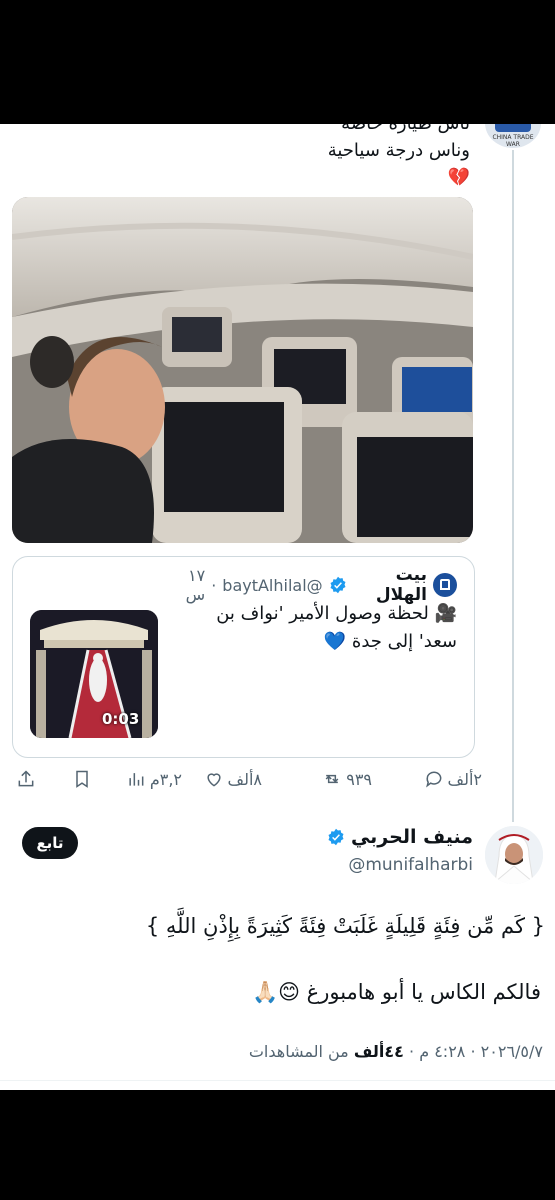  What do you see at coordinates (277, 1145) in the screenshot?
I see `bottom-black-band` at bounding box center [277, 1145].